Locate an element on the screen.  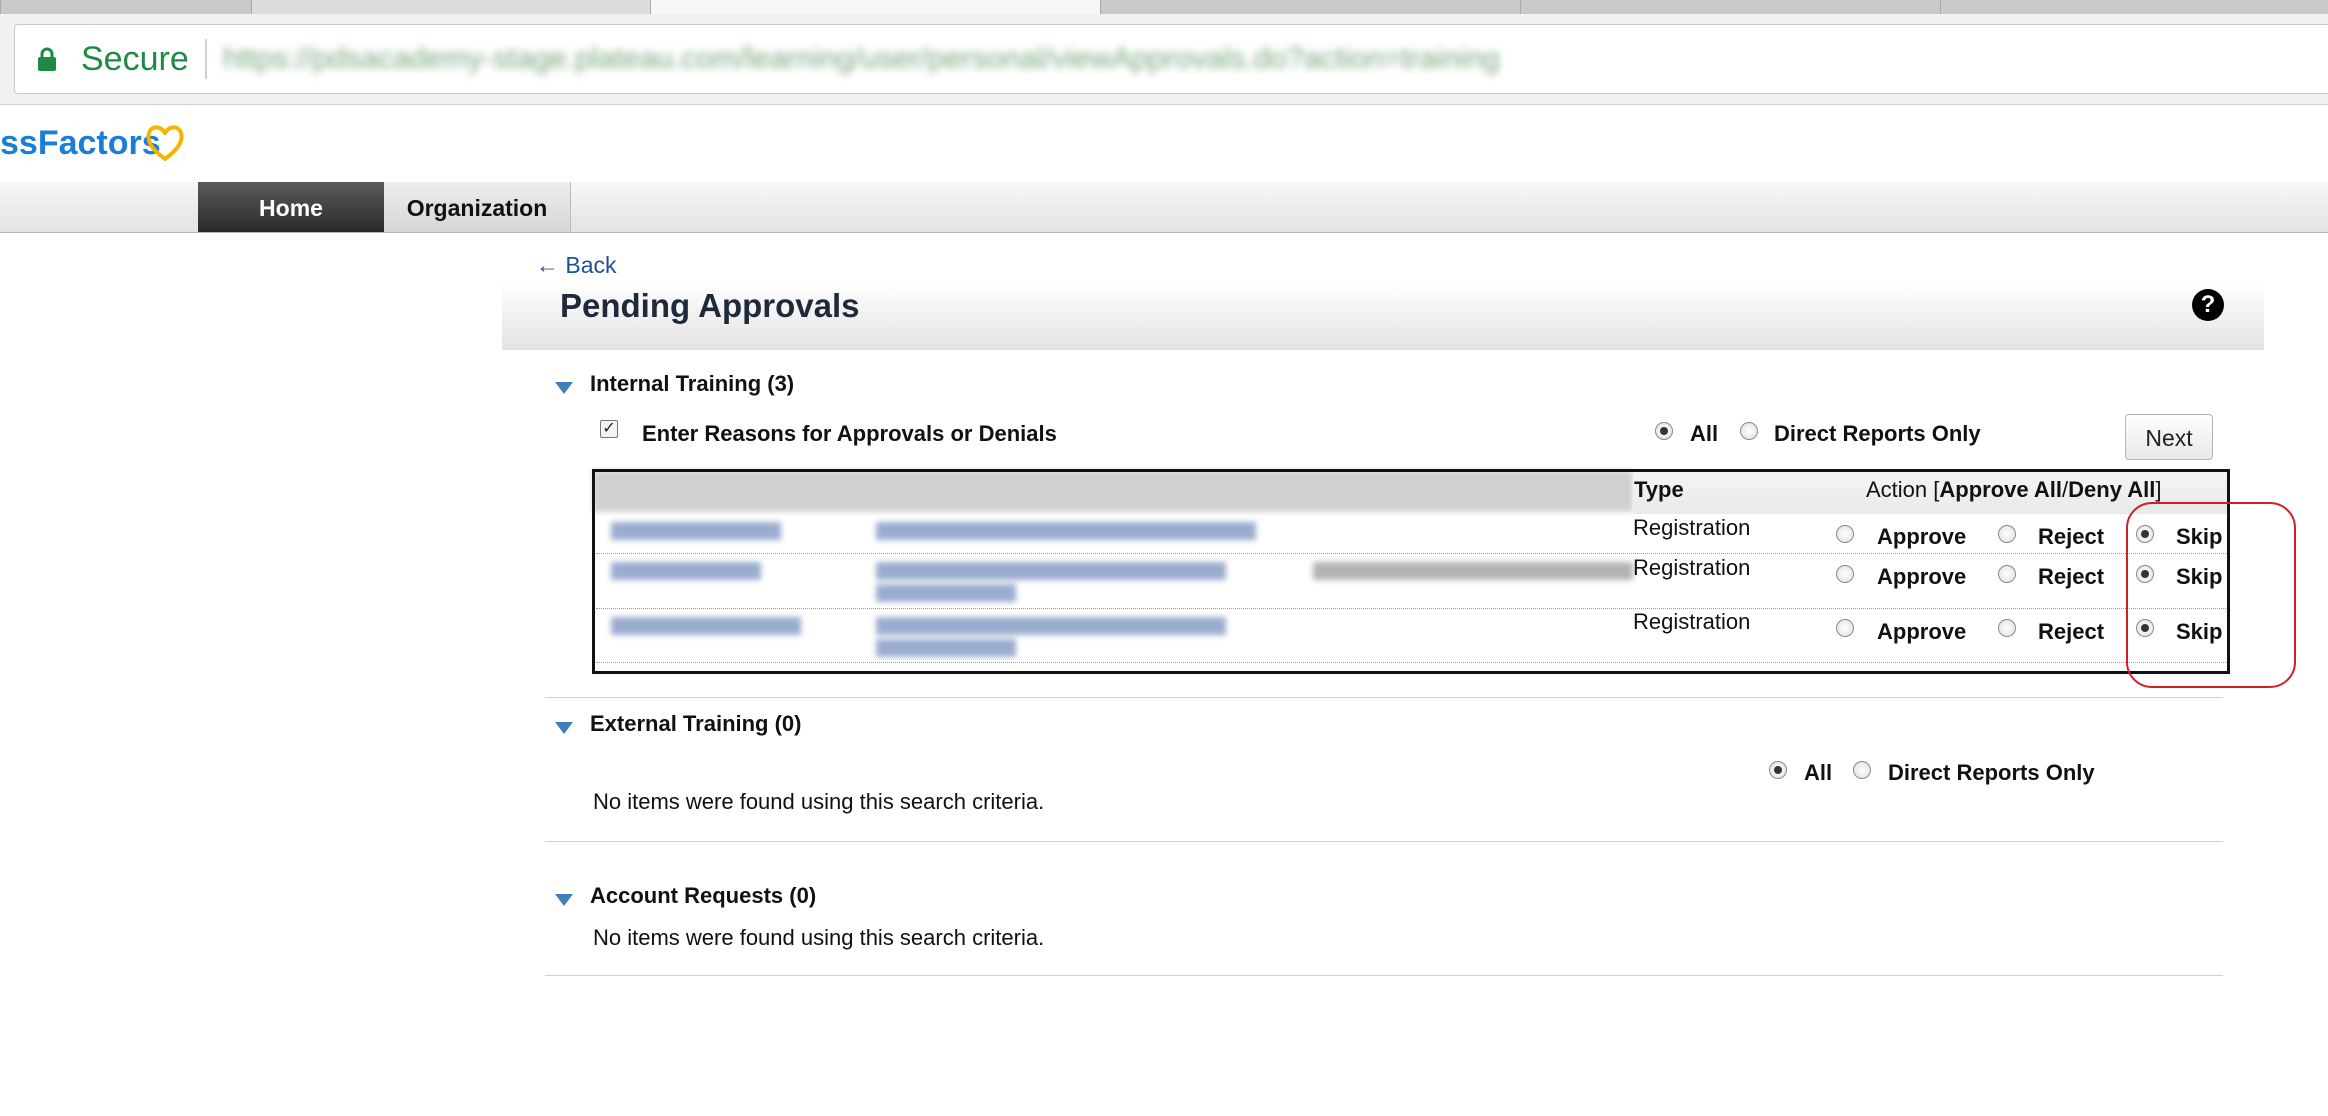
row-2-reject-radio is located at coordinates (2007, 574).